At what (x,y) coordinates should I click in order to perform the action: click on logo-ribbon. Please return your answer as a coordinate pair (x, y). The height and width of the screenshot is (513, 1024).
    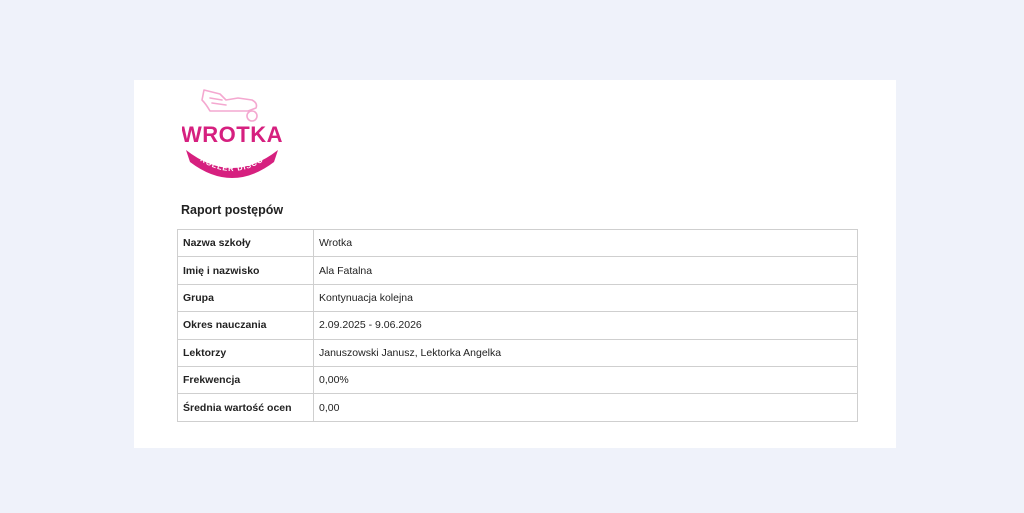
    Looking at the image, I should click on (232, 164).